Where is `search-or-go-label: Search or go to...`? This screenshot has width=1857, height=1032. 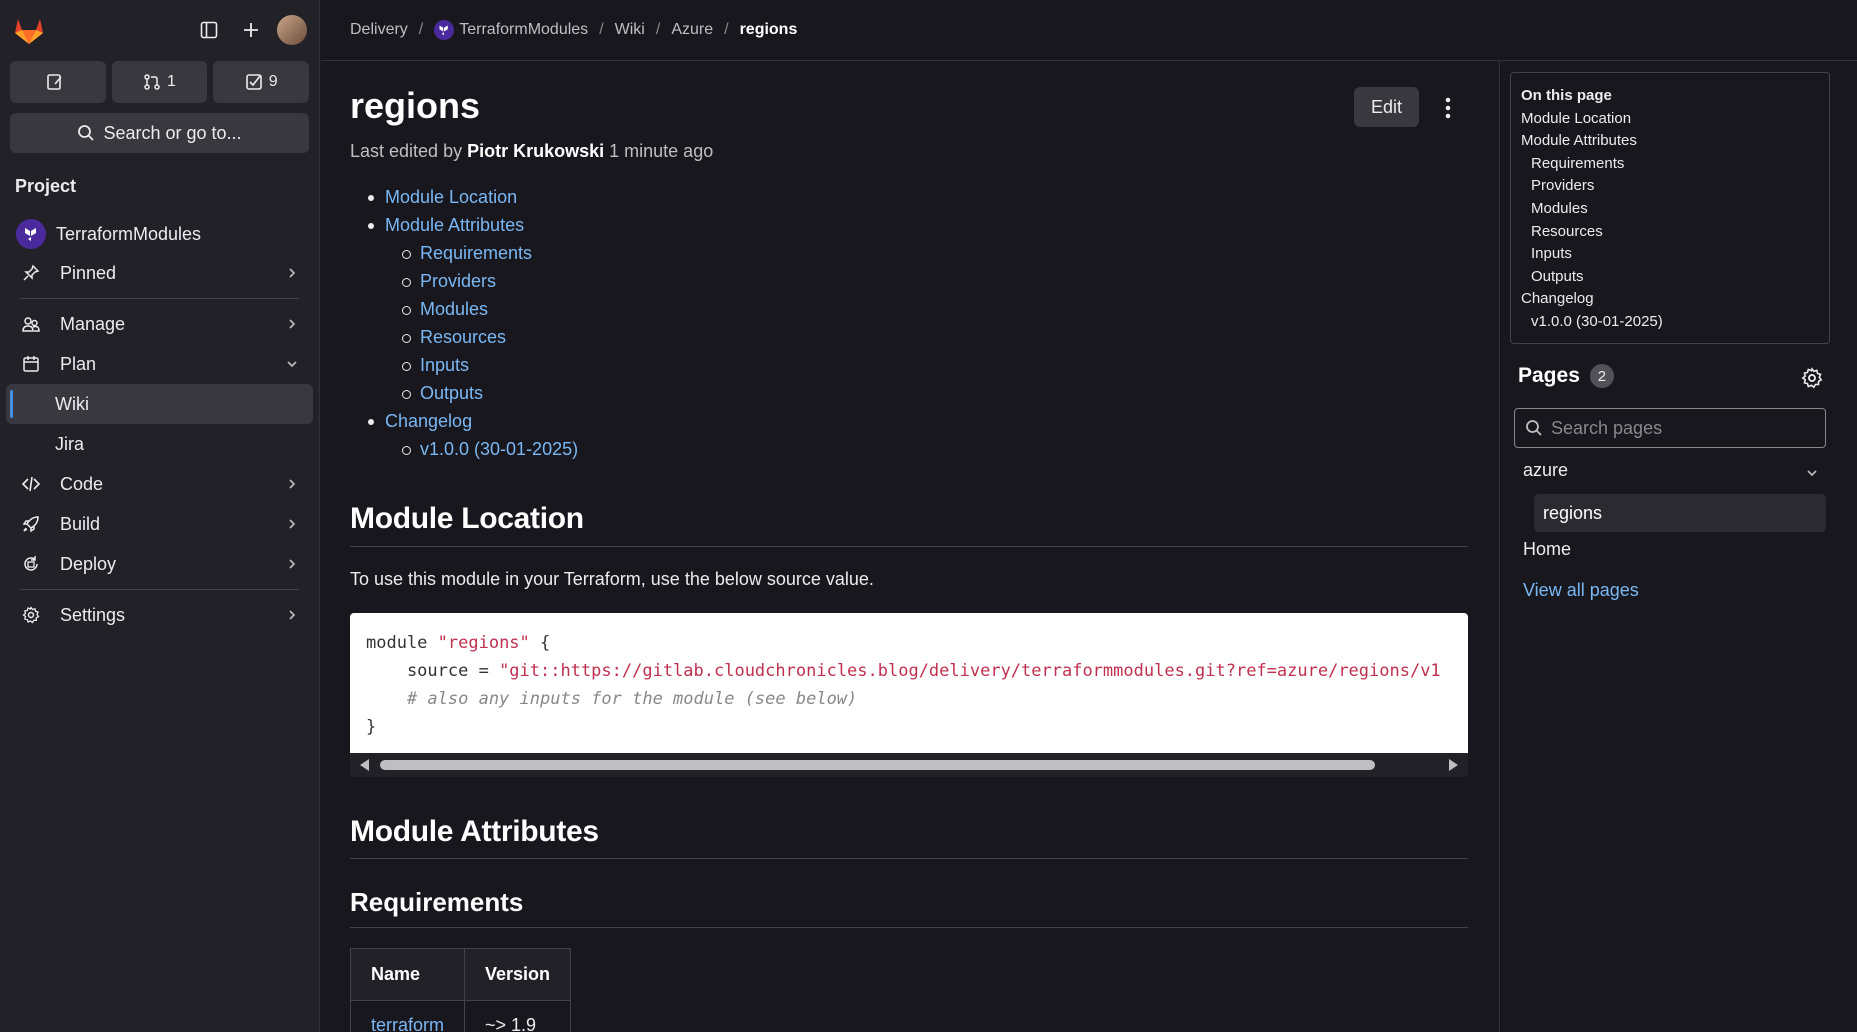 search-or-go-label: Search or go to... is located at coordinates (172, 132).